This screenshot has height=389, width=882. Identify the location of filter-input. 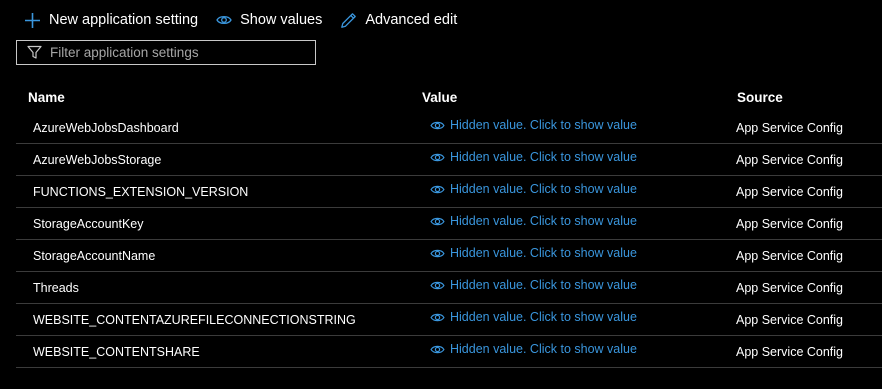
(175, 52).